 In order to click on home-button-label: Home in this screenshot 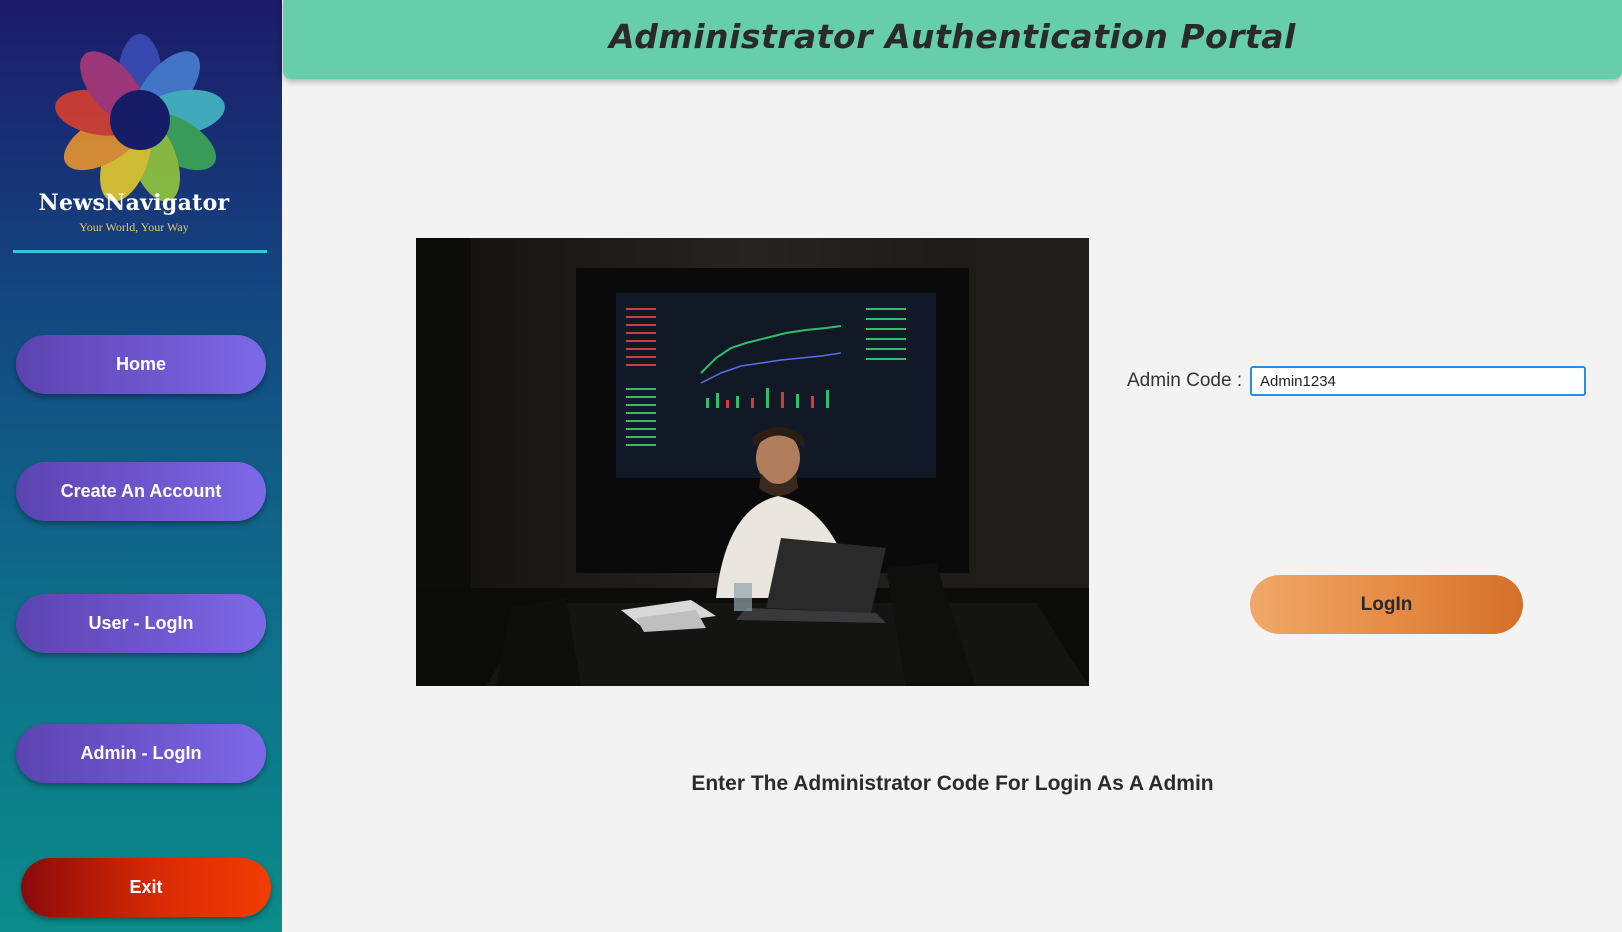, I will do `click(140, 364)`.